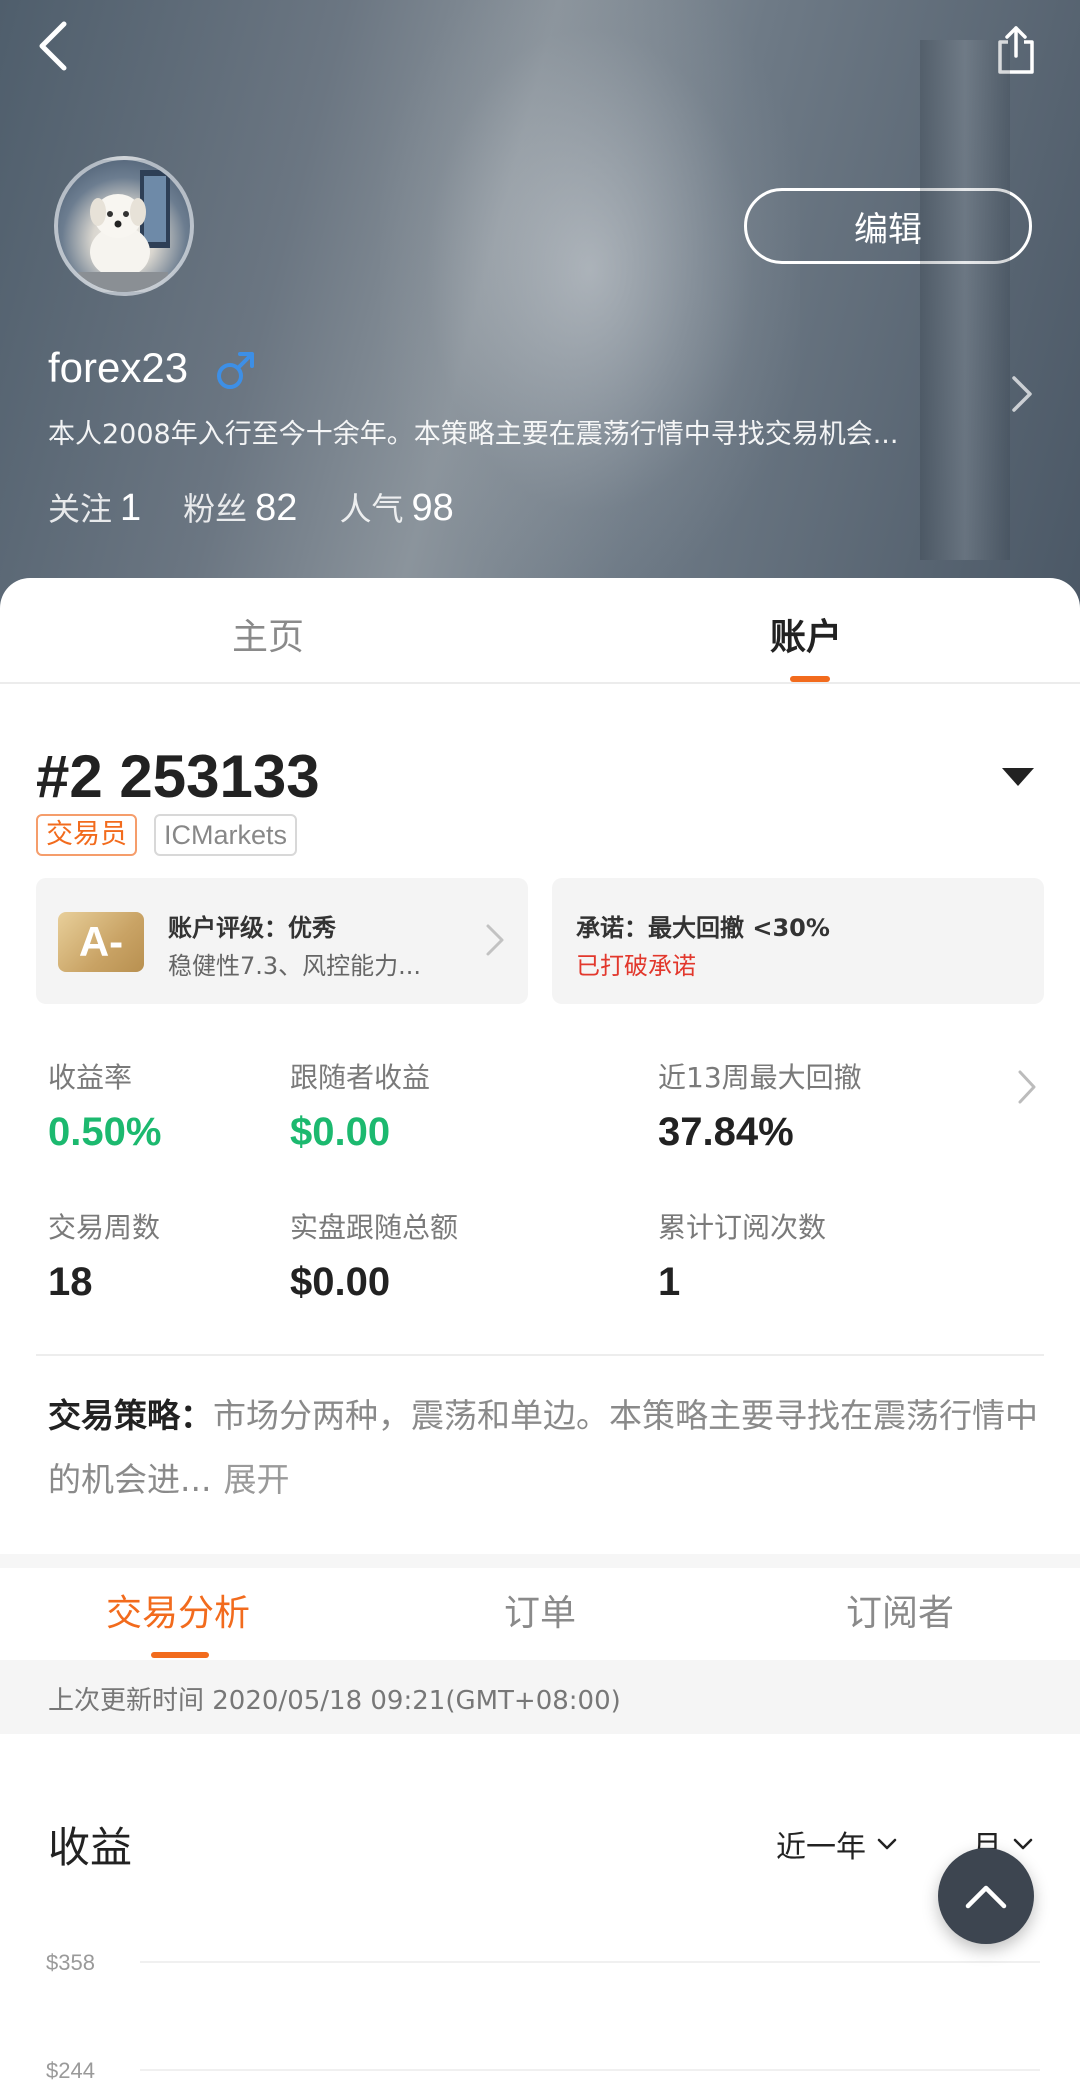 This screenshot has height=2082, width=1080. I want to click on metric-return-rate: 收益率 0.50%, so click(104, 1105).